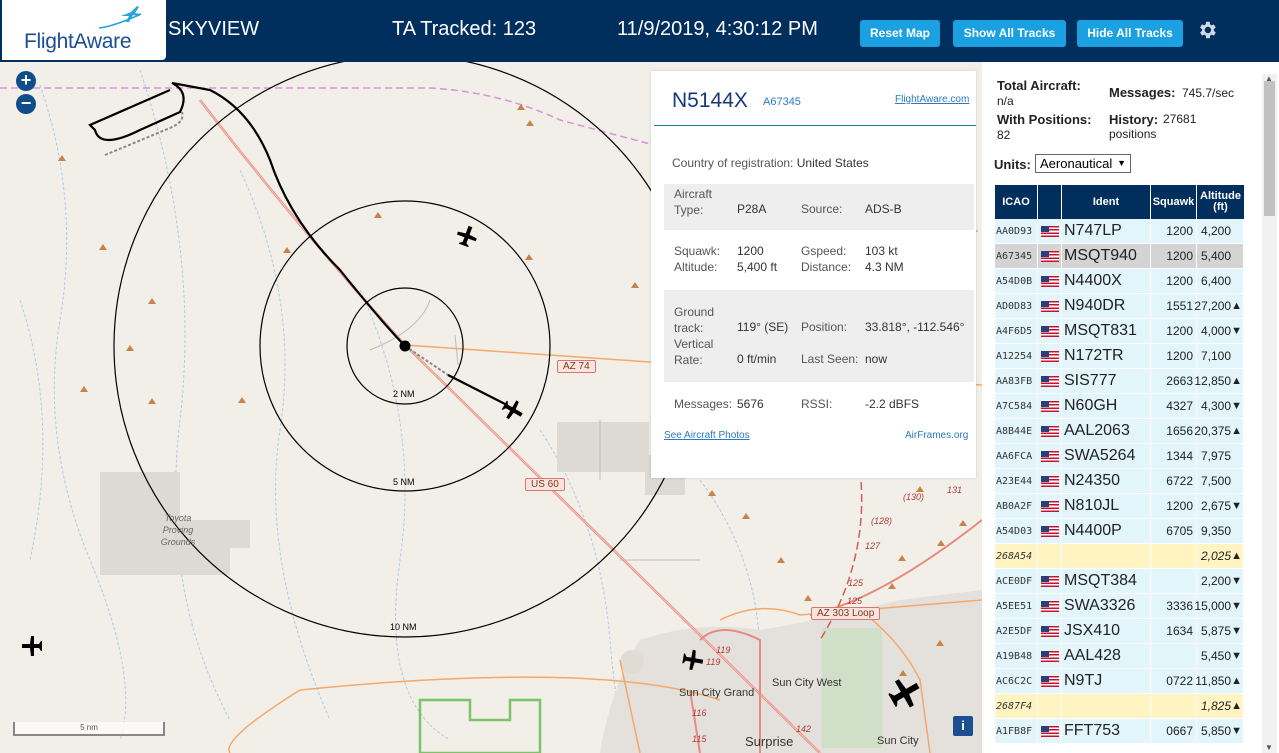 The image size is (1279, 753). Describe the element at coordinates (1009, 33) in the screenshot. I see `show-all-tracks-button: Show All Tracks` at that location.